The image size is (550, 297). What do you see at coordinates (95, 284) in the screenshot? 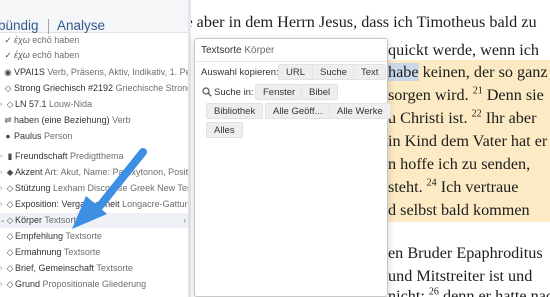
I see `tree-row-grund: › ◇ Grund Propositionale Gliederung` at bounding box center [95, 284].